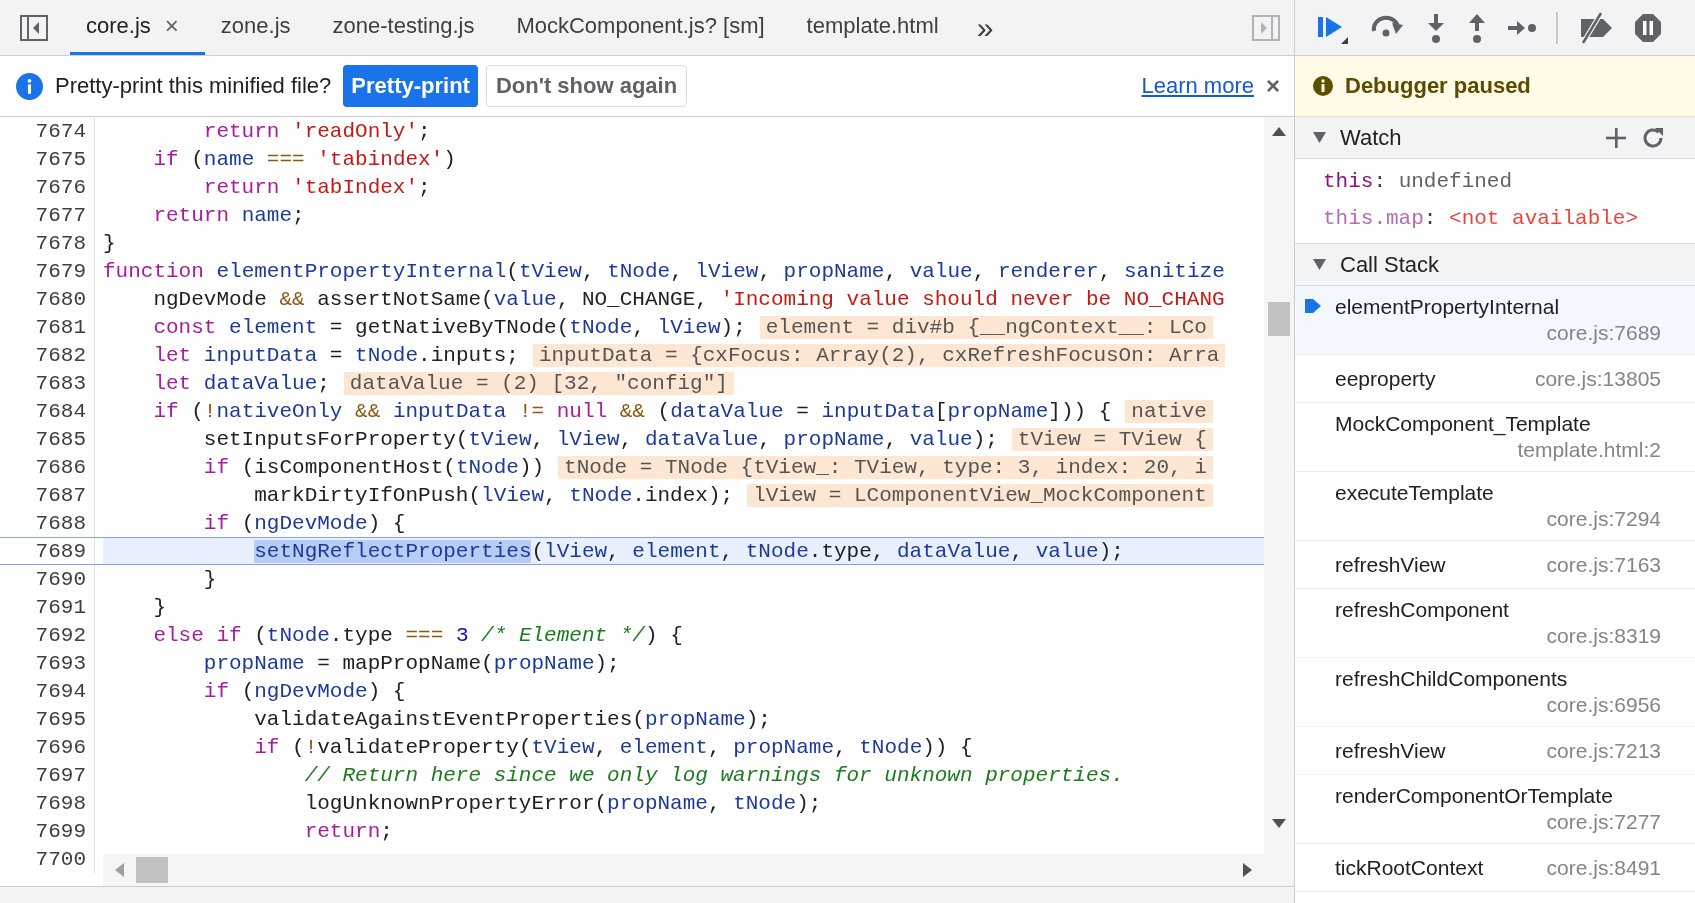 The height and width of the screenshot is (903, 1695). Describe the element at coordinates (1390, 264) in the screenshot. I see `section-title: Call Stack` at that location.